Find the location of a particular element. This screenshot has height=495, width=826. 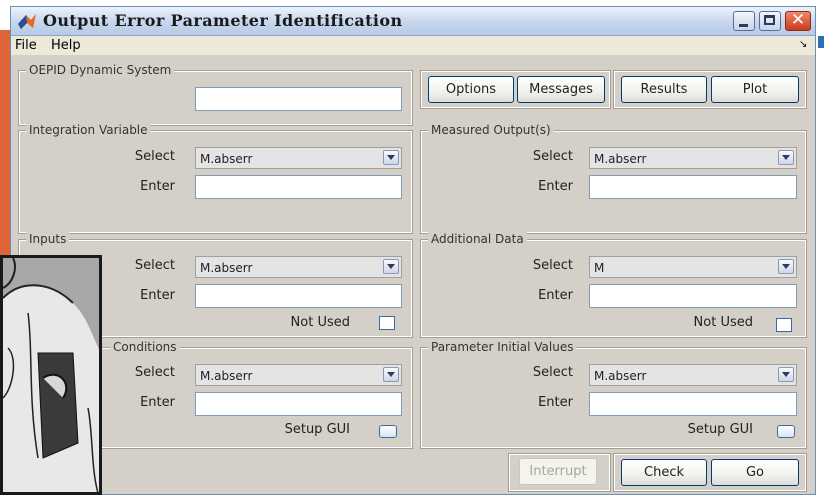

dynamic-system-input is located at coordinates (298, 99).